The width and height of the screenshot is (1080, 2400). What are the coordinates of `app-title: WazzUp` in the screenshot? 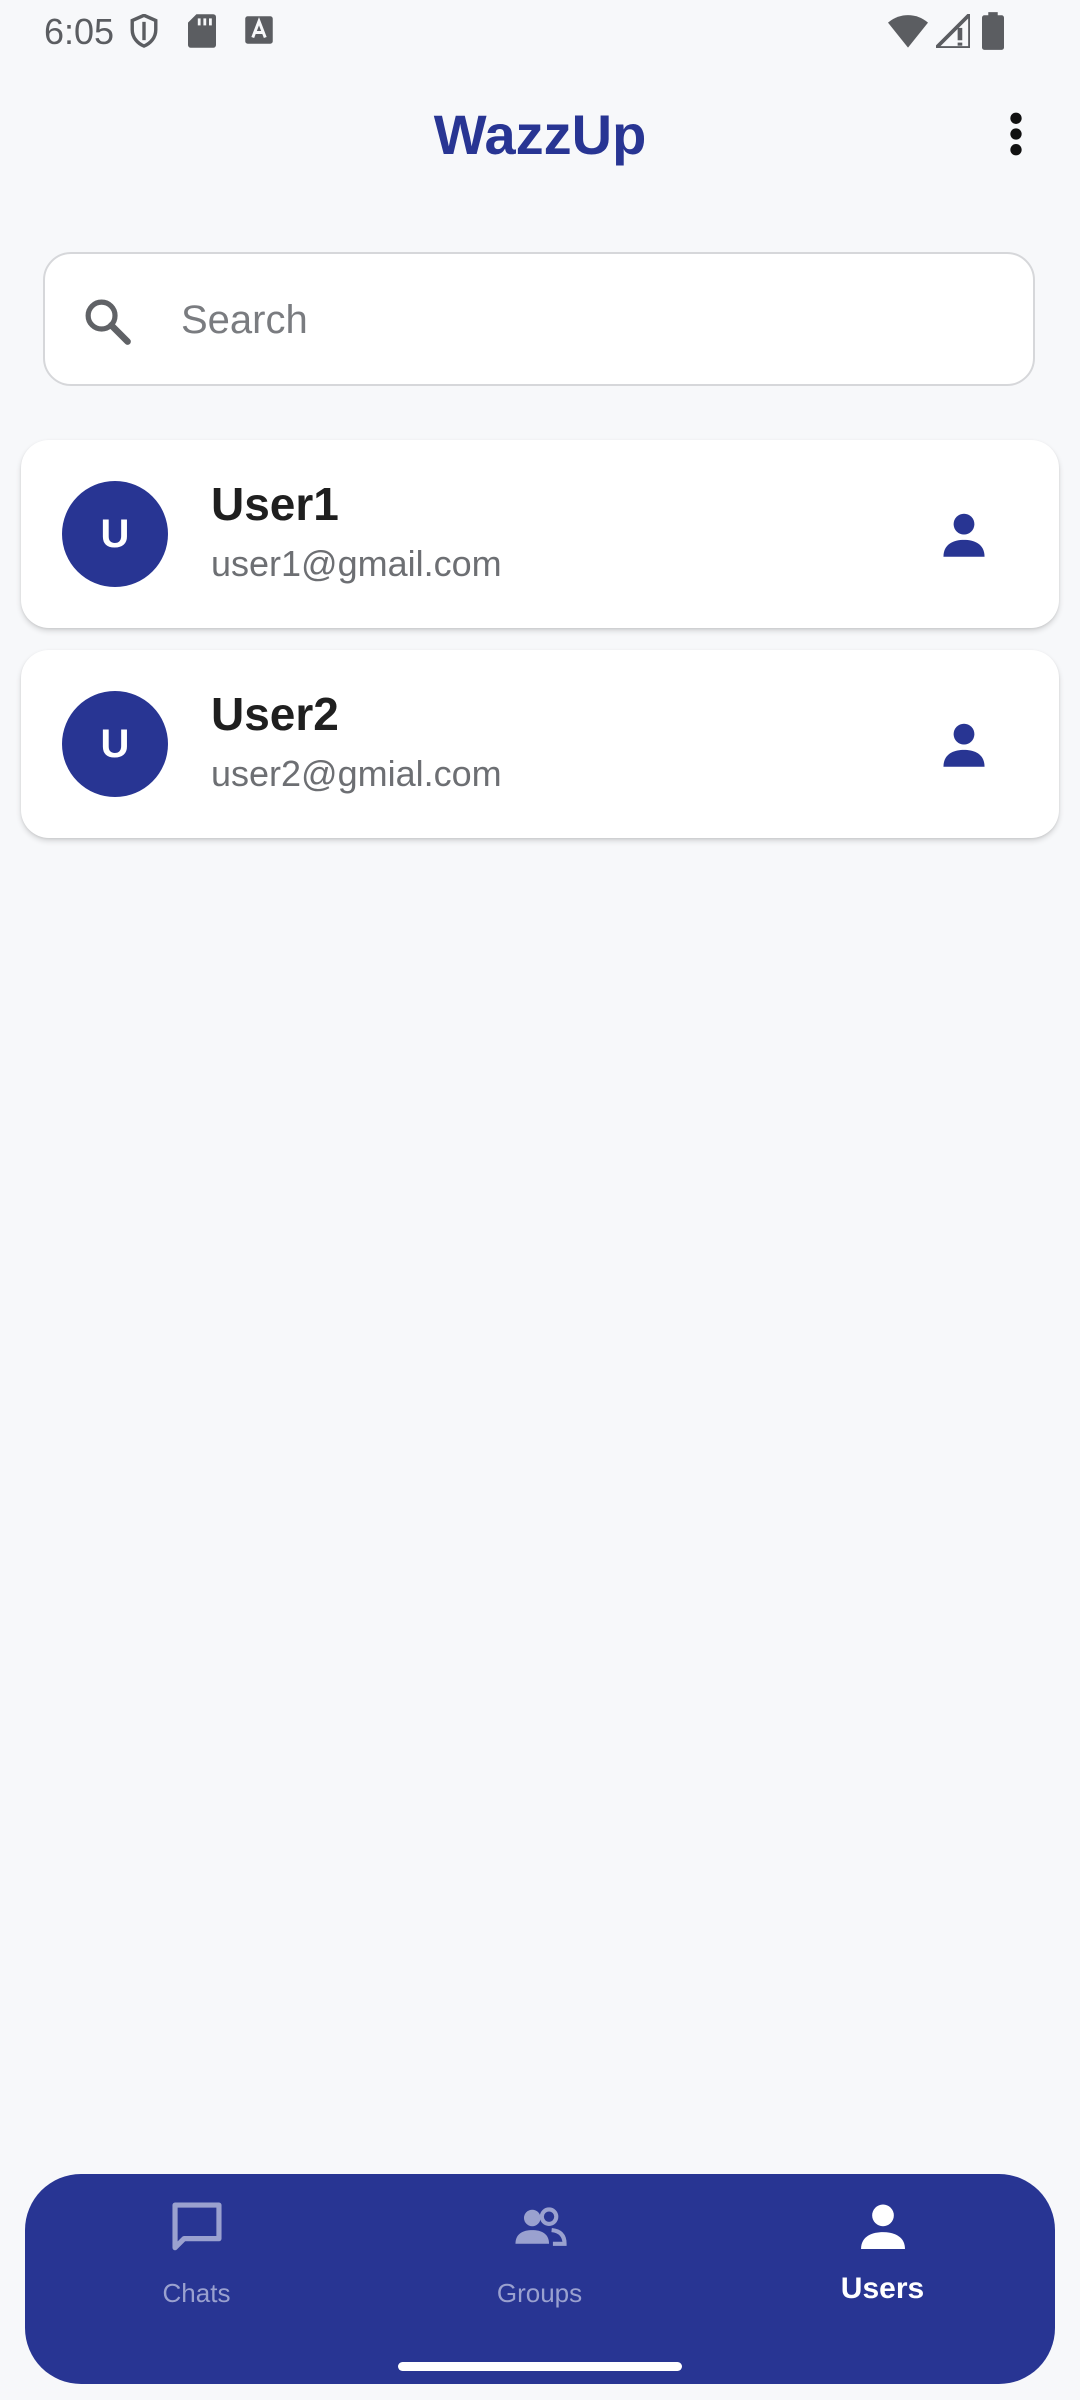 It's located at (540, 134).